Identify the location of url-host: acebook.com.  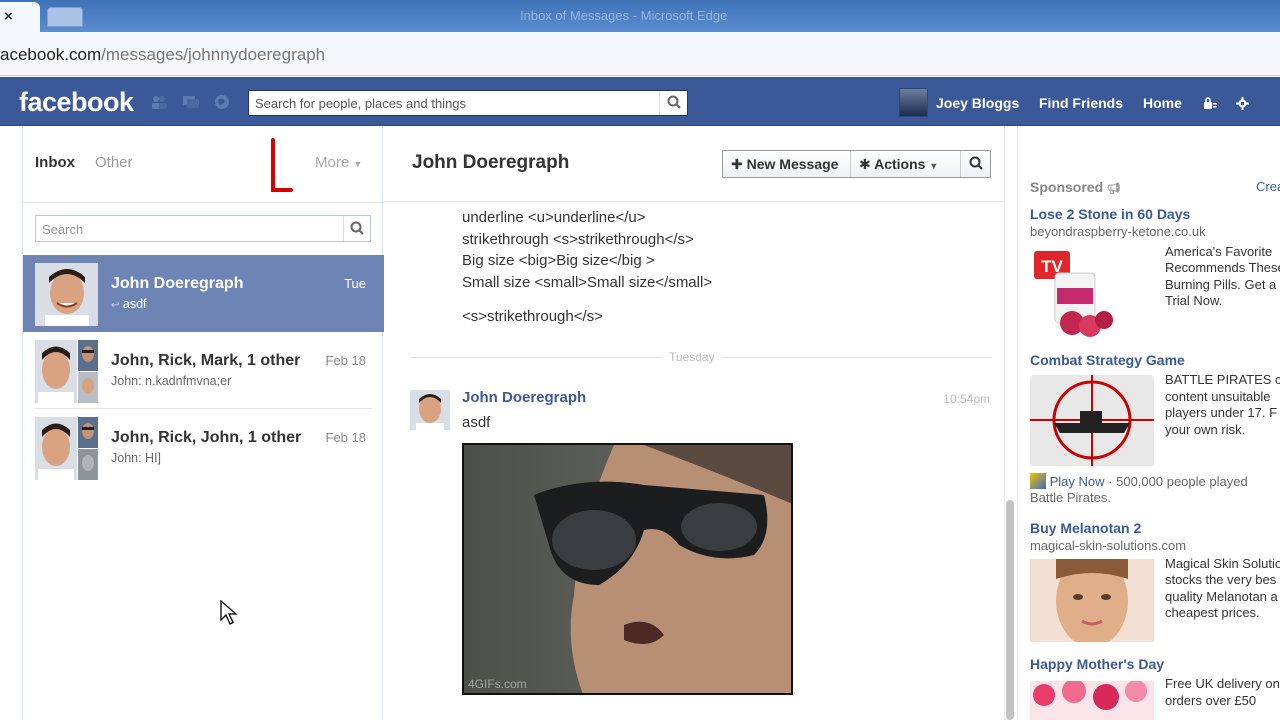
(51, 54).